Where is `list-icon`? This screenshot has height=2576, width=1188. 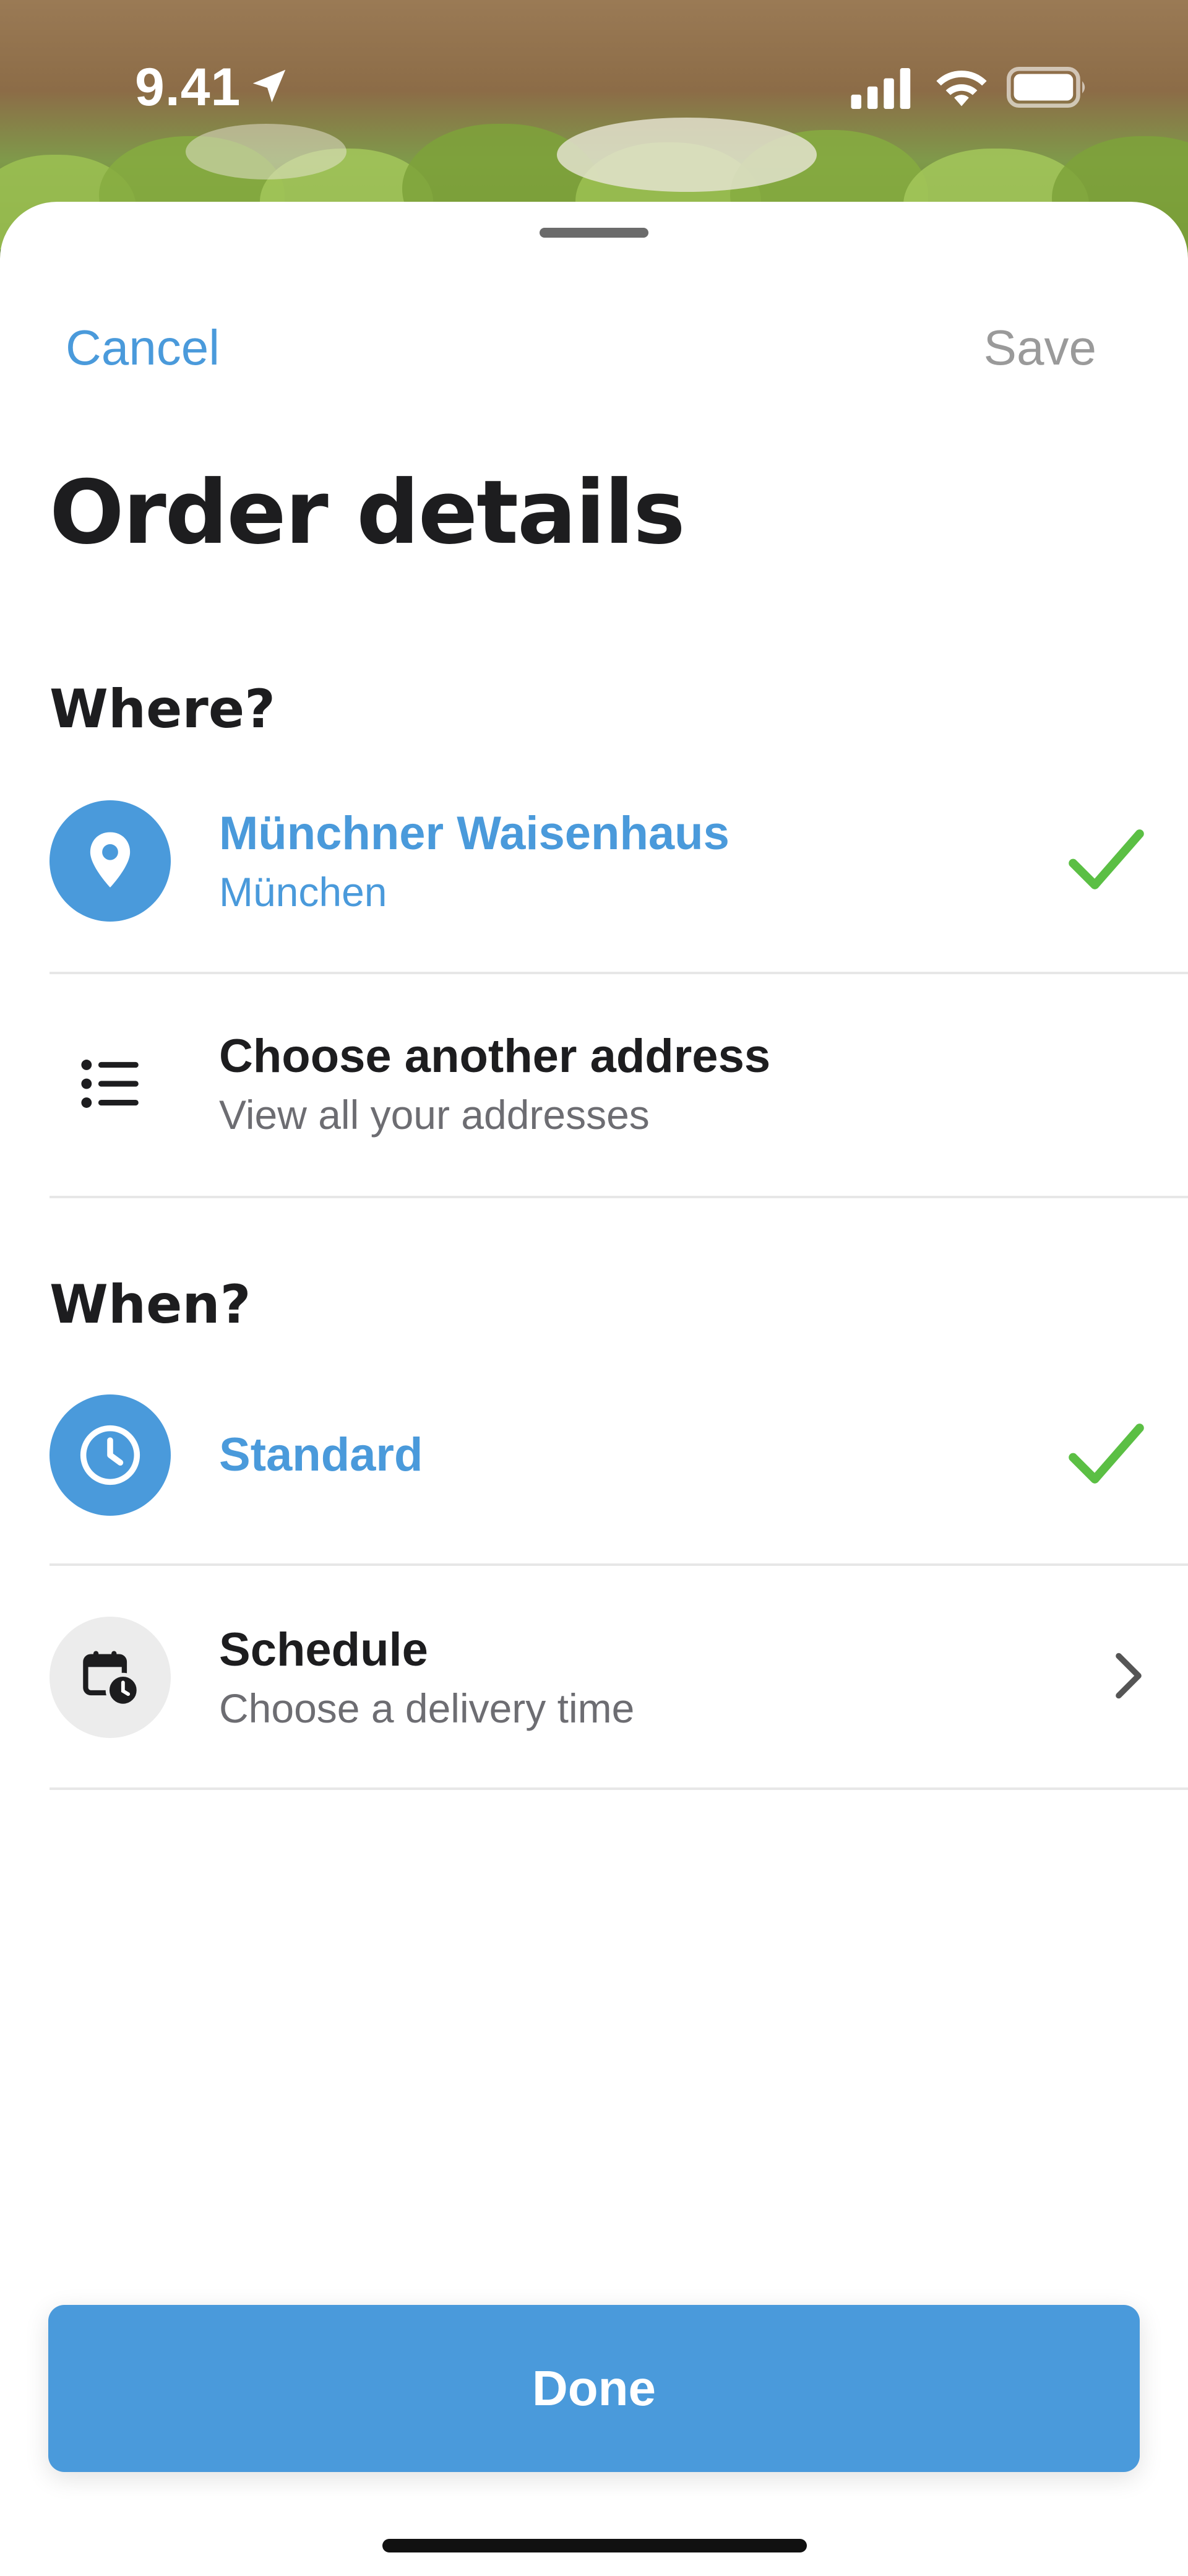 list-icon is located at coordinates (110, 1083).